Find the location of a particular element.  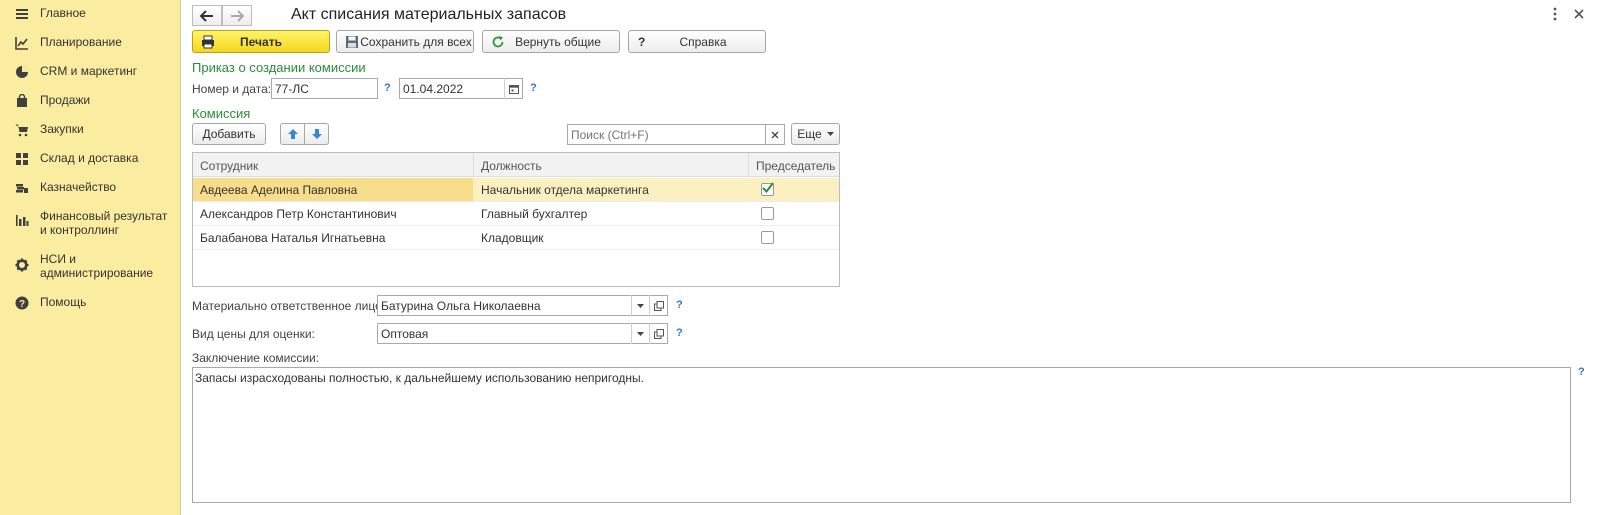

search-input is located at coordinates (666, 134).